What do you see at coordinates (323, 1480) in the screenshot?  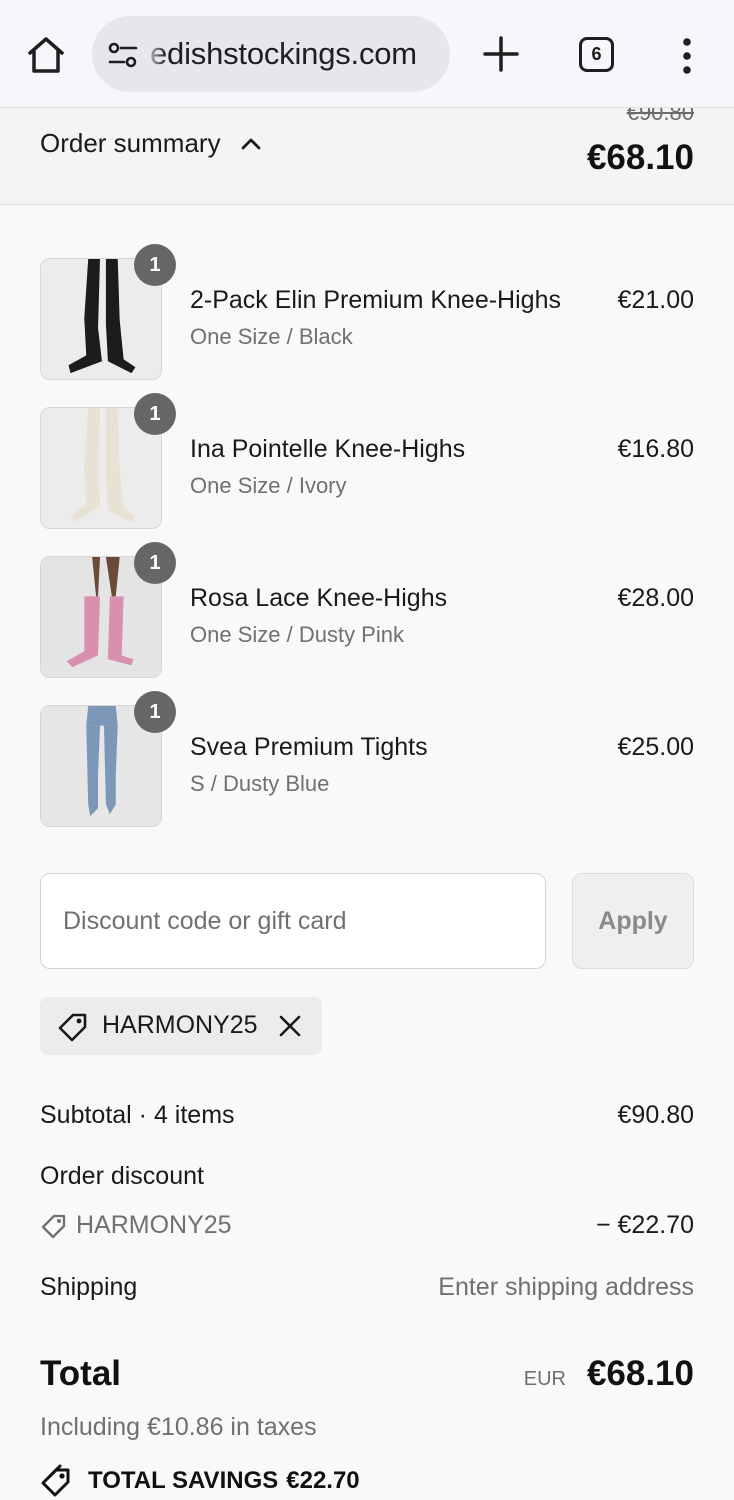 I see `savings-value: €22.70` at bounding box center [323, 1480].